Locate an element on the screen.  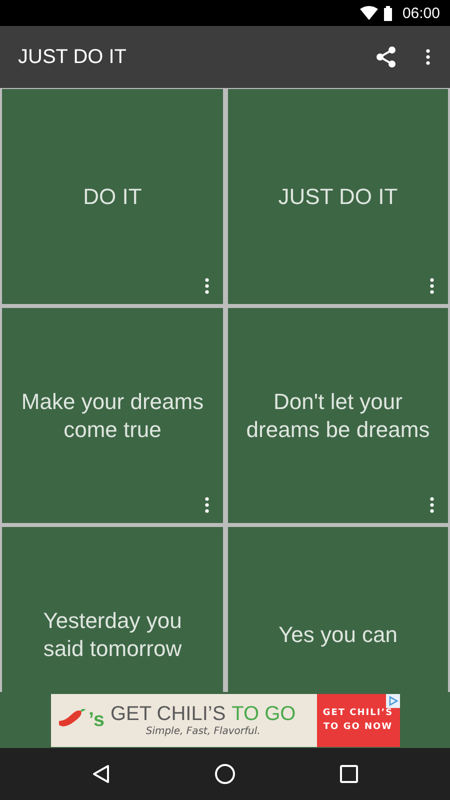
quote-text: Don't let your dreams be dreams is located at coordinates (338, 416).